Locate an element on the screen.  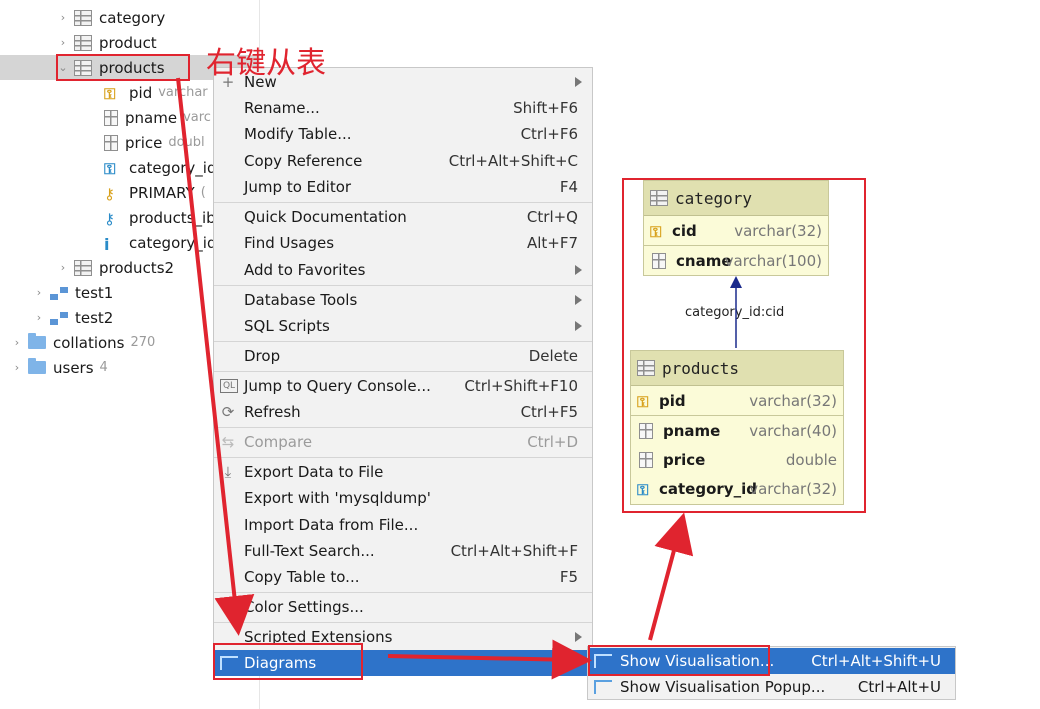
annotation-arrow-to-diagram is located at coordinates (671, 576).